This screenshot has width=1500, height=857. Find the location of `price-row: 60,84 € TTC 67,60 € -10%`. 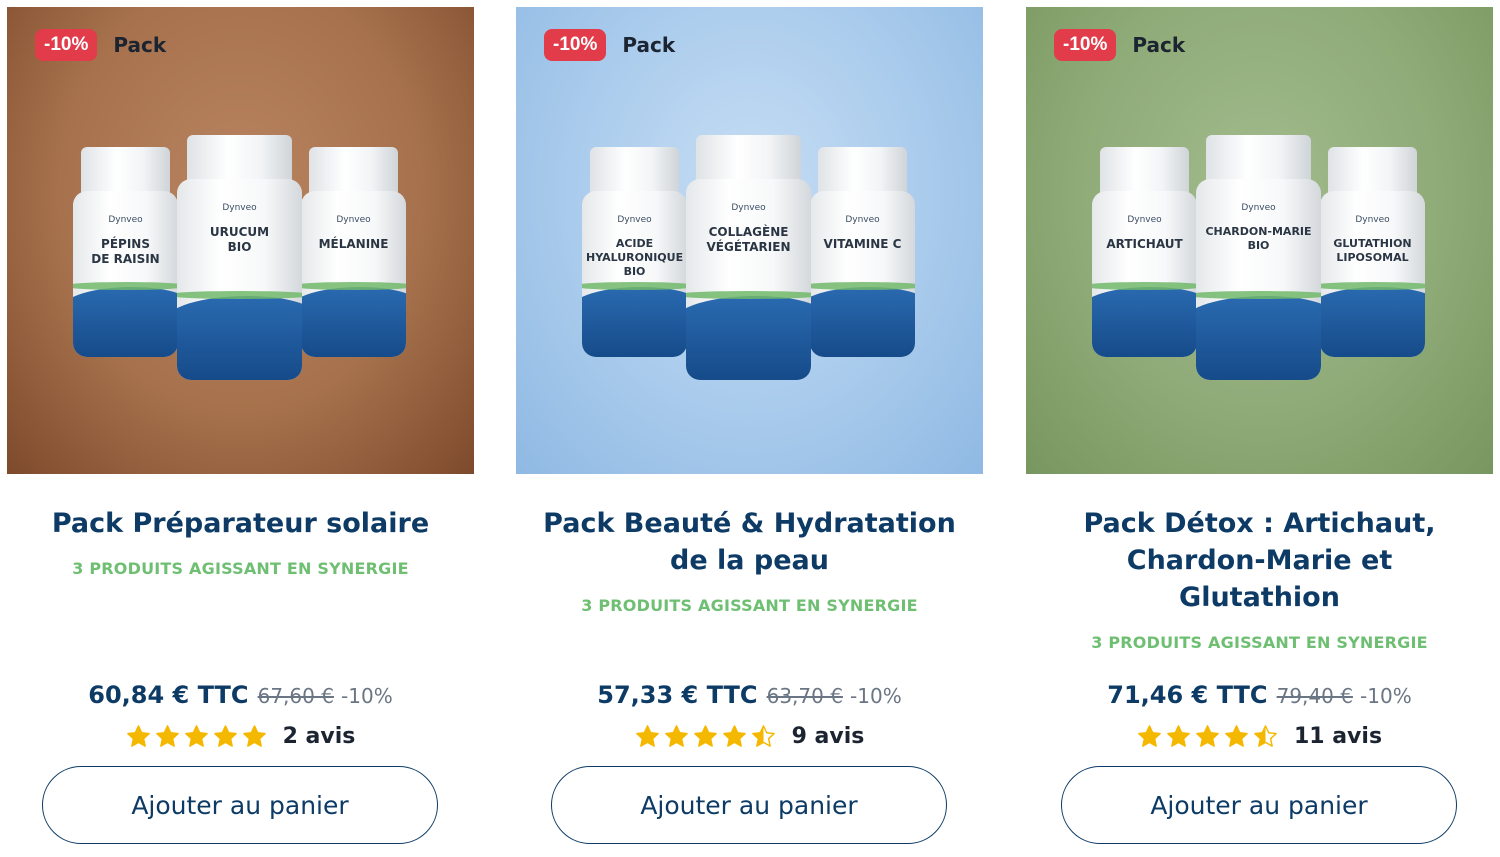

price-row: 60,84 € TTC 67,60 € -10% is located at coordinates (240, 695).